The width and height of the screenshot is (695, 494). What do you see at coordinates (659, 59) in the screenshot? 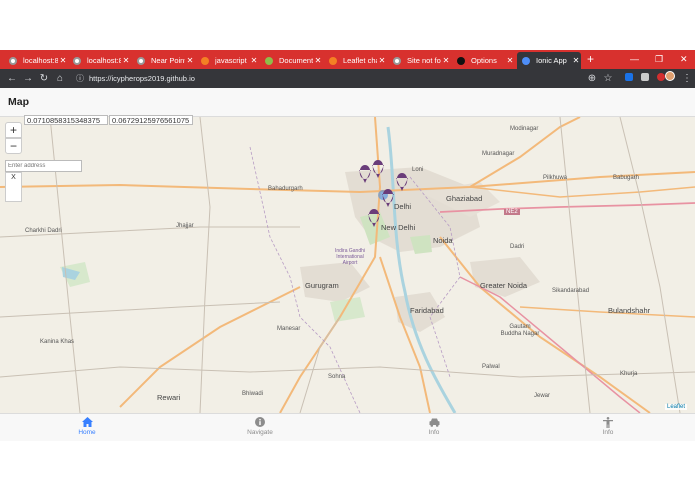
I see `maximize-button: ❐` at bounding box center [659, 59].